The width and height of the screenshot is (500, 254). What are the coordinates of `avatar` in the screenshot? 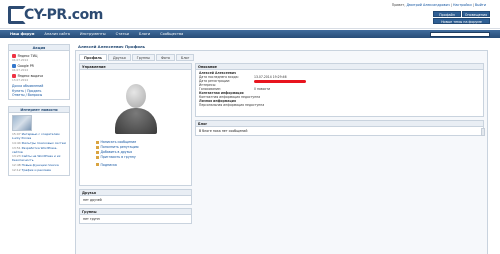 It's located at (135, 109).